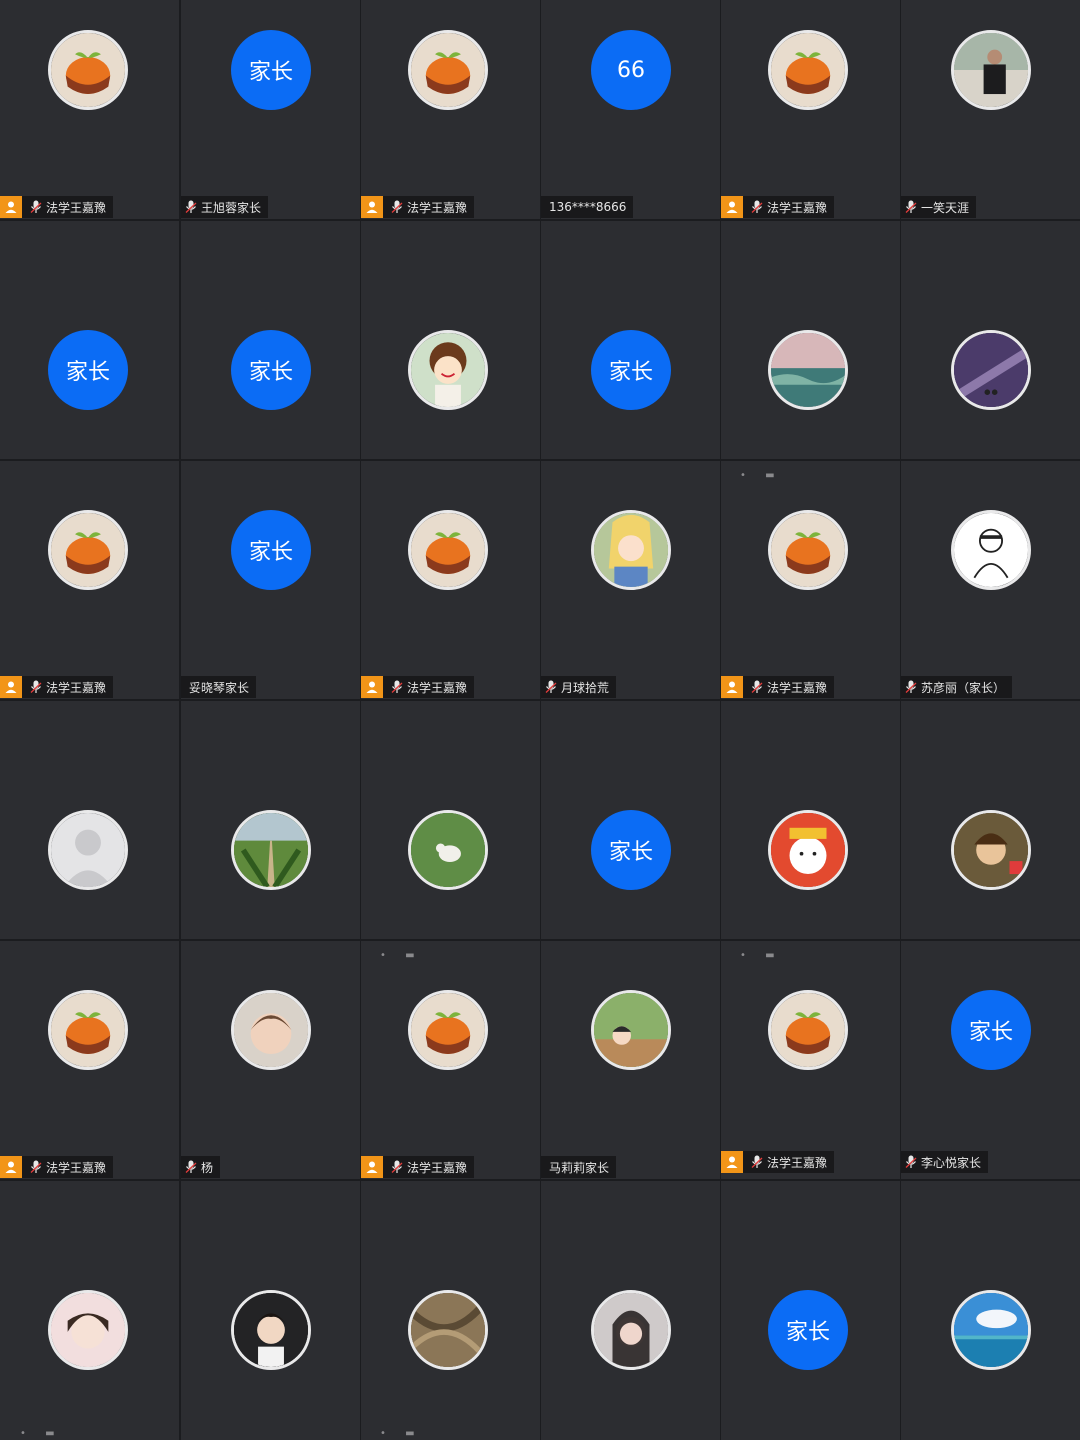 The height and width of the screenshot is (1440, 1080). I want to click on participant-name-label: 一笑天涯, so click(939, 207).